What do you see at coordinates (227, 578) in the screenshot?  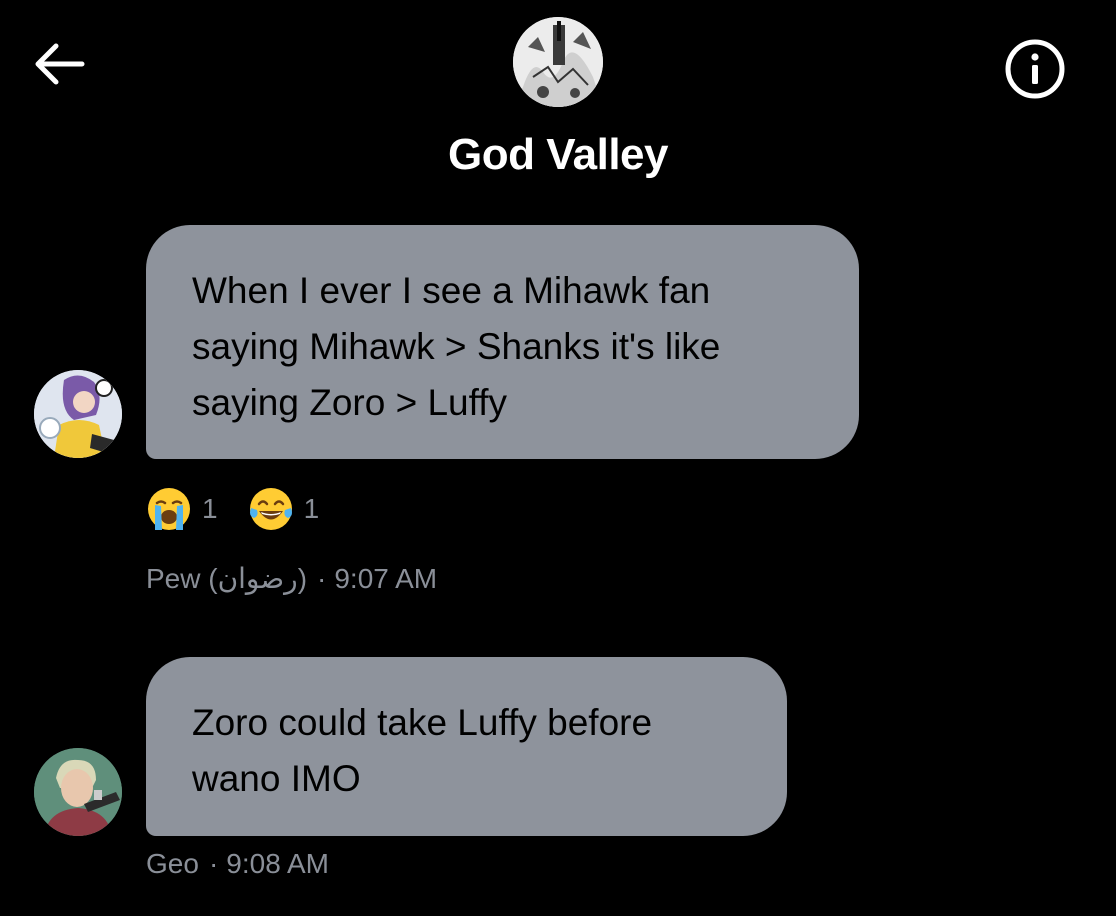 I see `sender-name: Pew (رضوان)` at bounding box center [227, 578].